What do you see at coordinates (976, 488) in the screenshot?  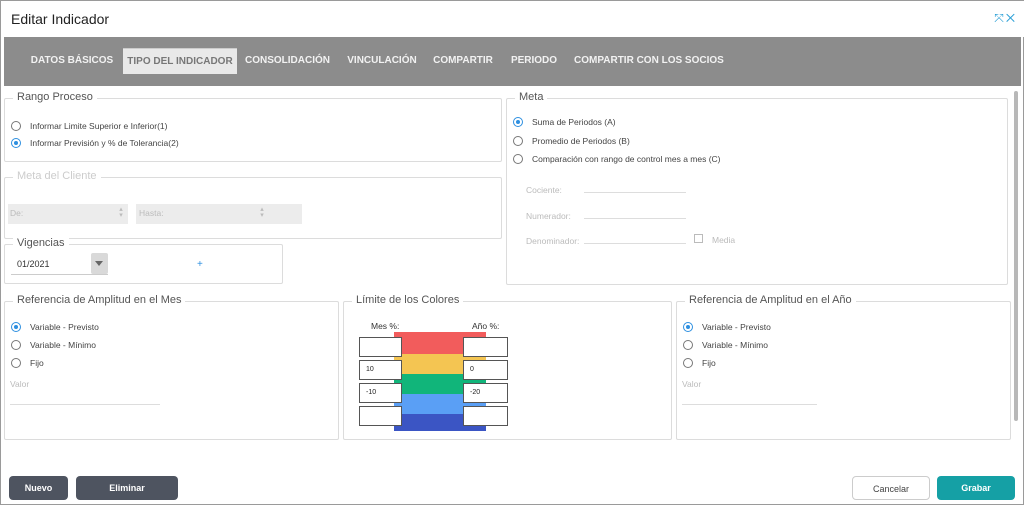 I see `grabar-button: Grabar` at bounding box center [976, 488].